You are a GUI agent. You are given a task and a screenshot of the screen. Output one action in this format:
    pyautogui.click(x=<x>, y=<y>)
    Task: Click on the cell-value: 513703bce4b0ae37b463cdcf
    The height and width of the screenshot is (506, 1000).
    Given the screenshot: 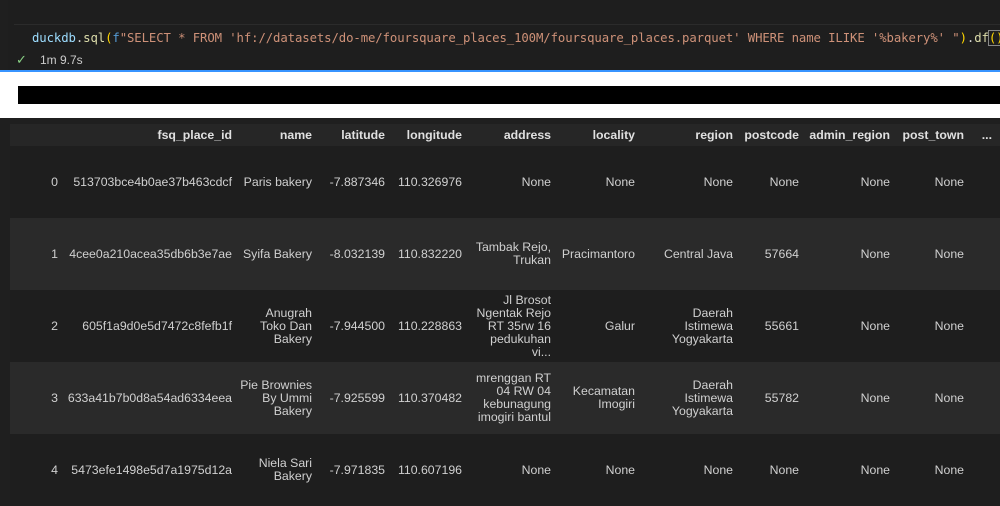 What is the action you would take?
    pyautogui.click(x=152, y=181)
    